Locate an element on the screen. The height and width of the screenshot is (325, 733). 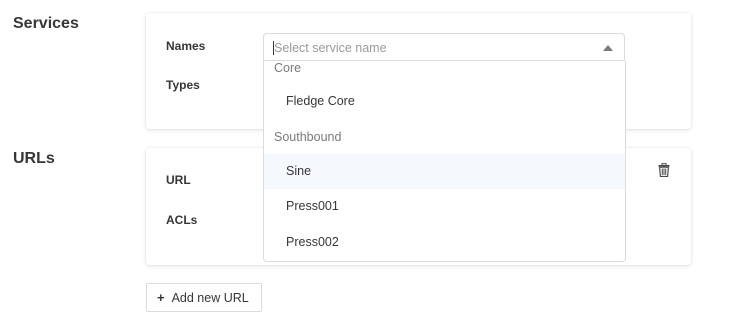
add-new-url-button: + Add new URL is located at coordinates (204, 297).